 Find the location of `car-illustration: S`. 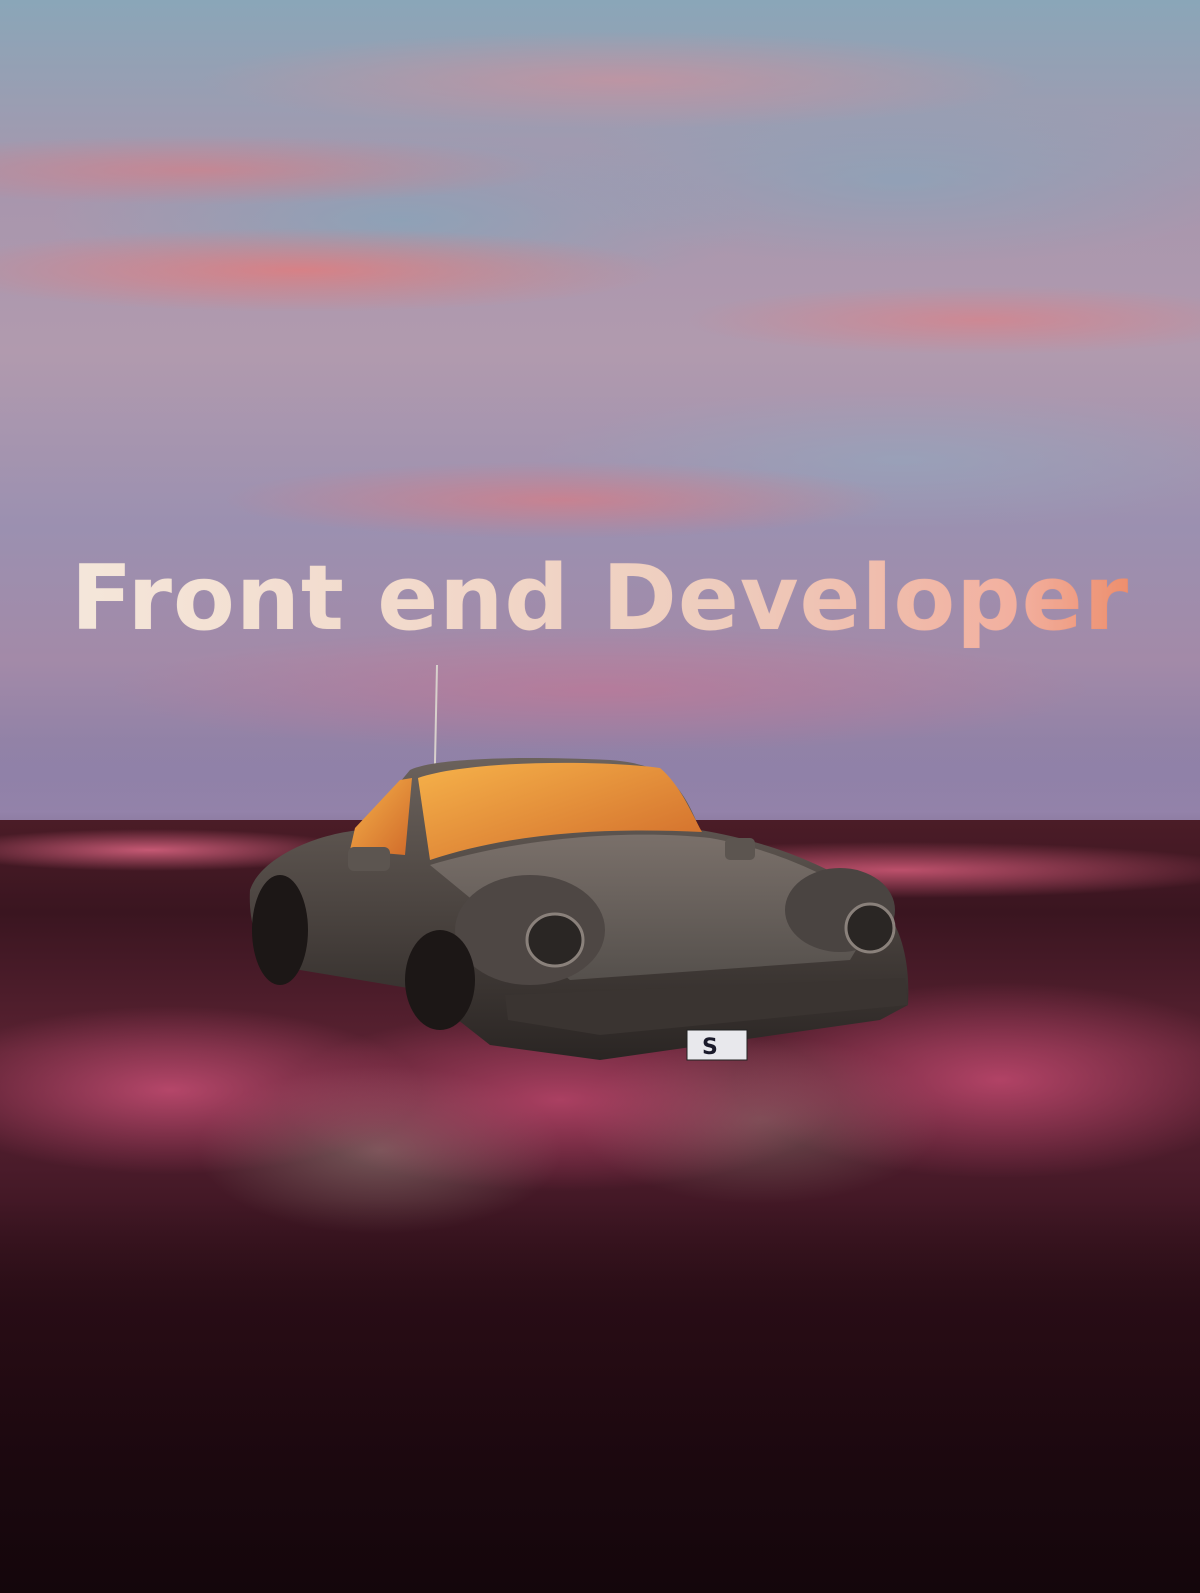

car-illustration: S is located at coordinates (579, 862).